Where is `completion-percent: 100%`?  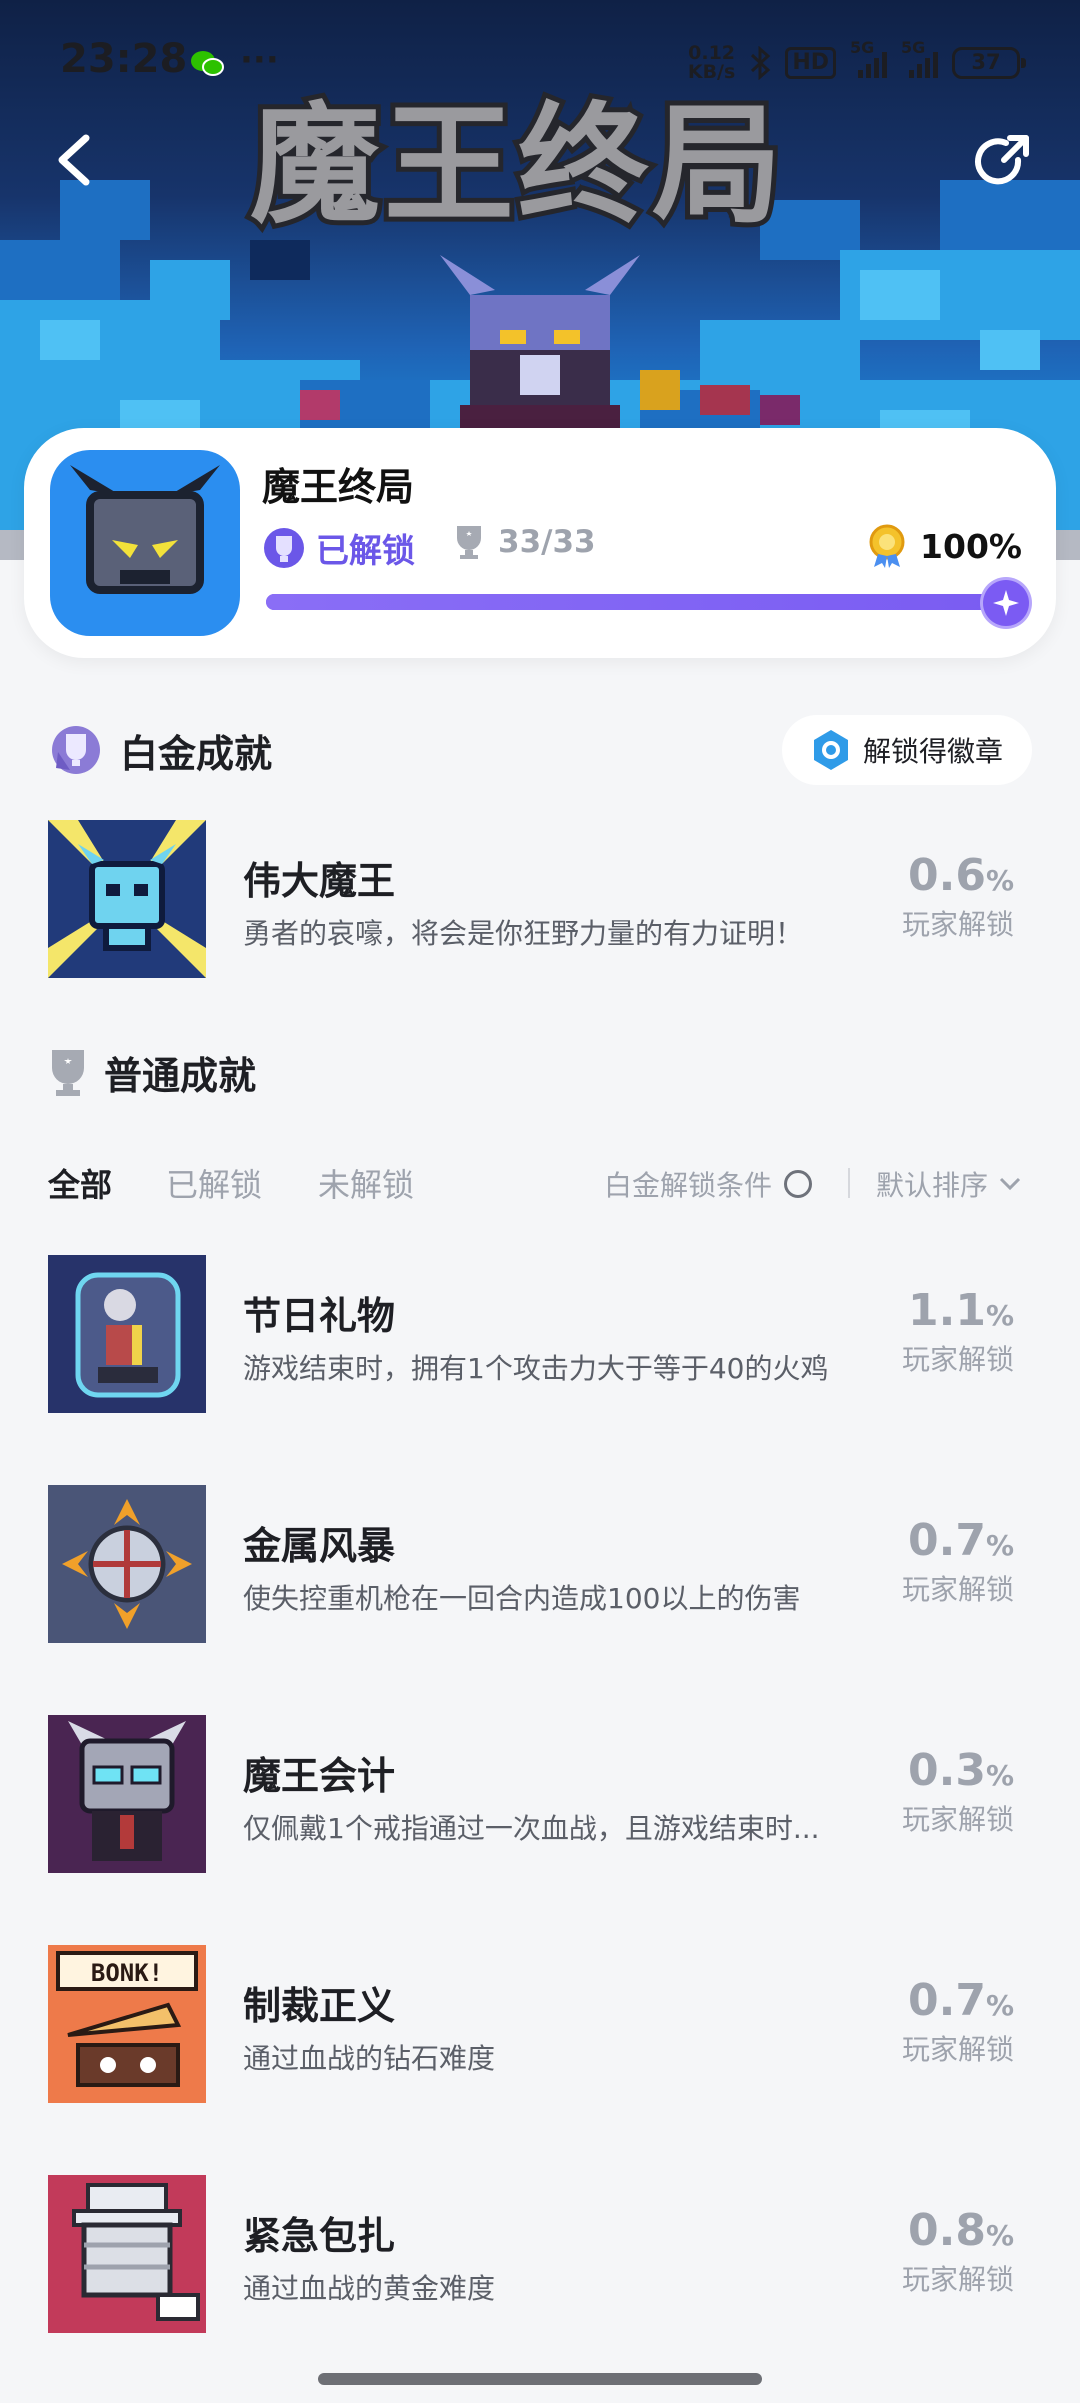
completion-percent: 100% is located at coordinates (945, 546).